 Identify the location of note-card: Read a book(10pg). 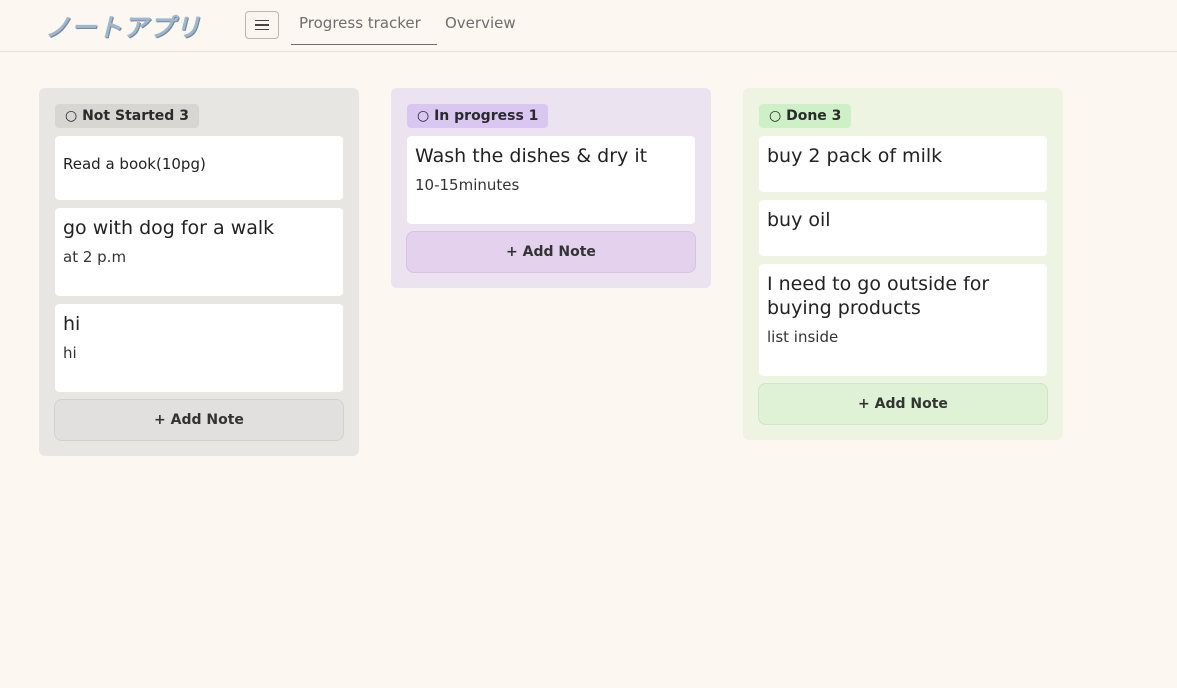
(199, 168).